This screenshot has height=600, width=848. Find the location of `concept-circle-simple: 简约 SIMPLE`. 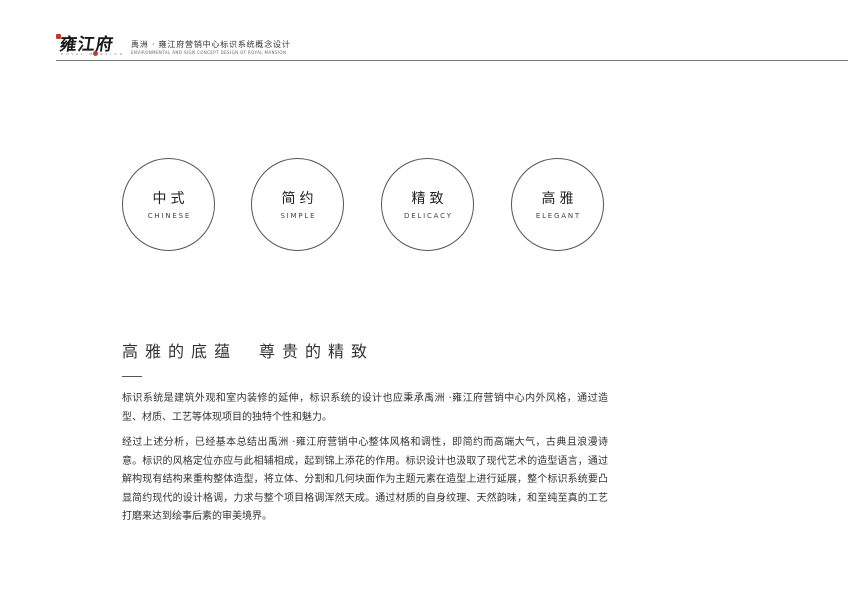

concept-circle-simple: 简约 SIMPLE is located at coordinates (297, 204).